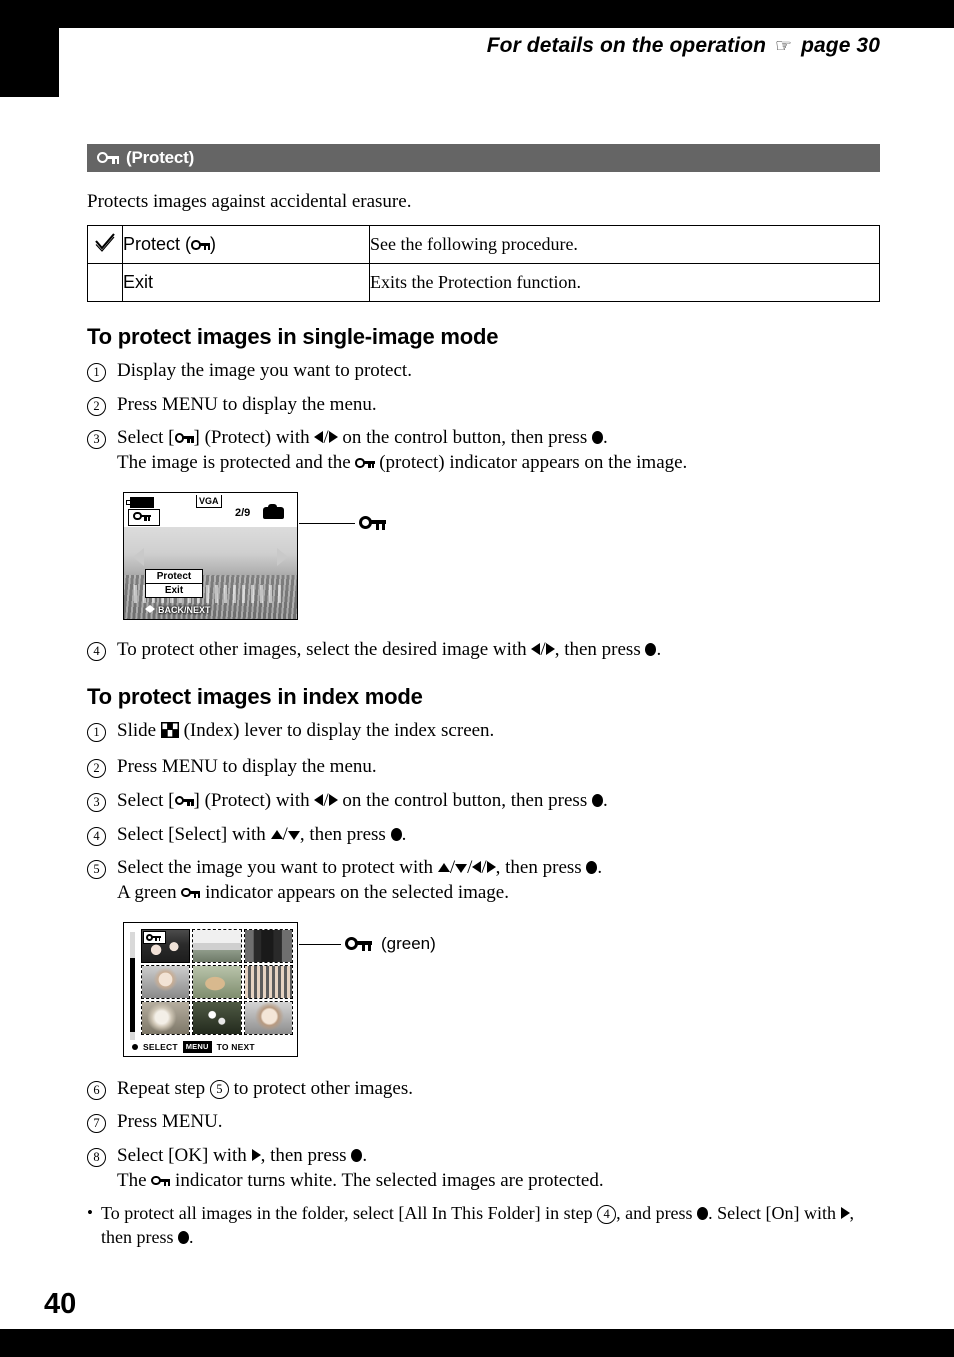 This screenshot has height=1357, width=954. Describe the element at coordinates (160, 157) in the screenshot. I see `section-banner-label: (Protect)` at that location.